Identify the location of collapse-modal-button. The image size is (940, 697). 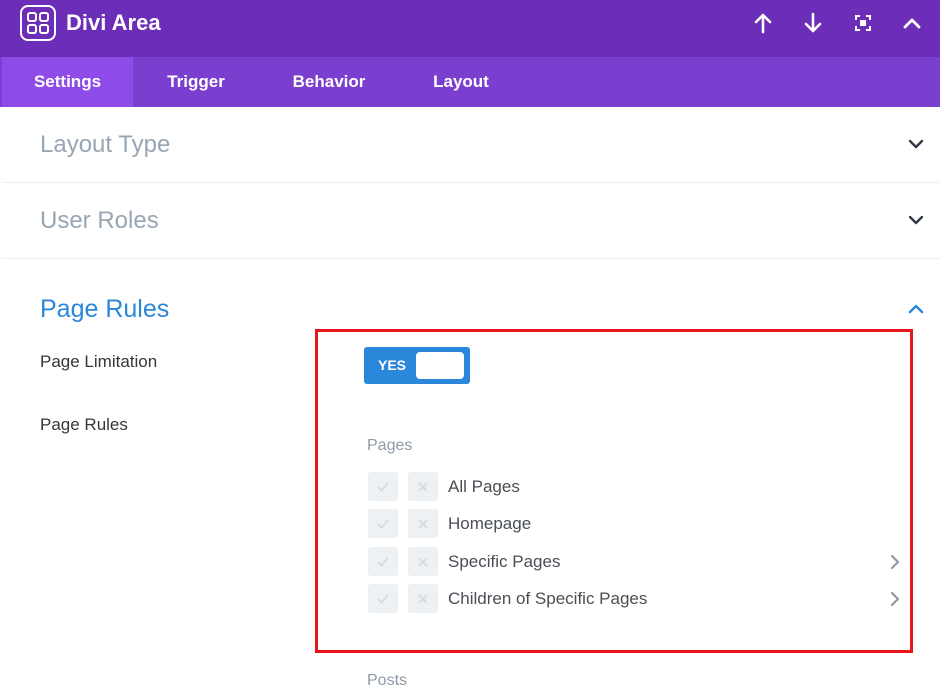
(912, 23).